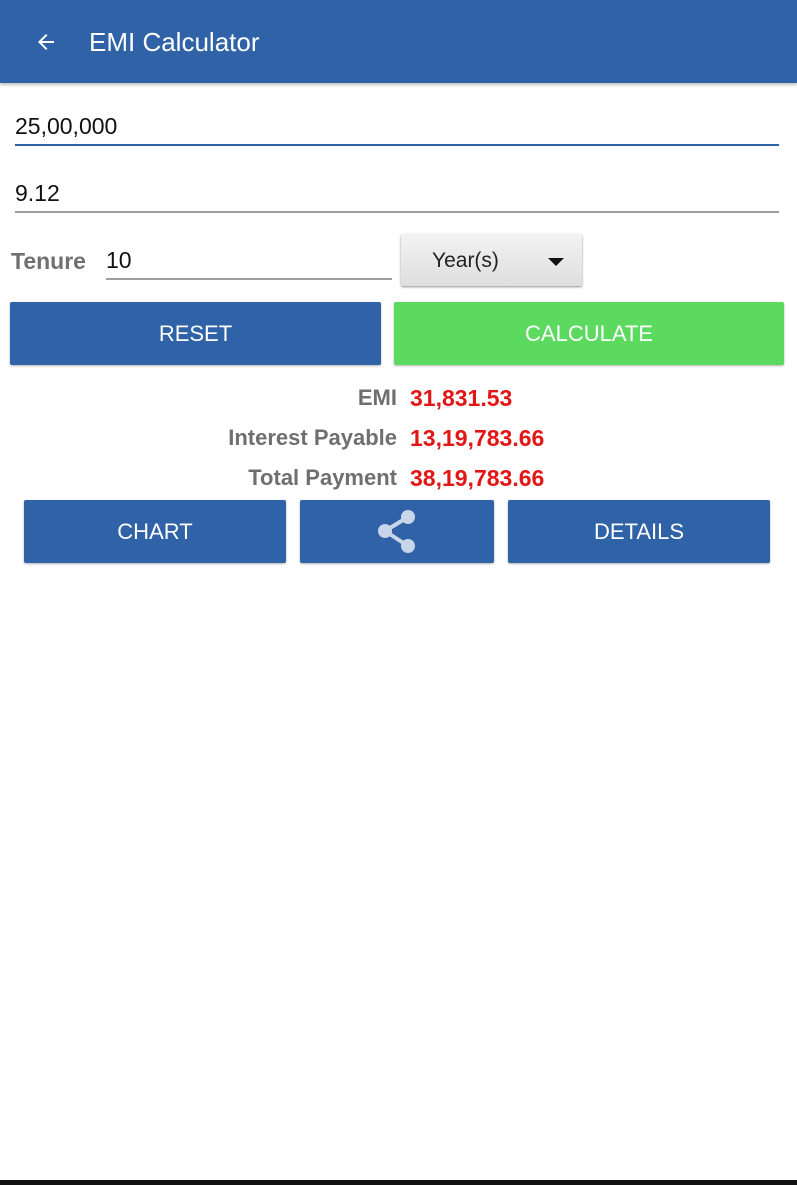 This screenshot has width=797, height=1185. What do you see at coordinates (639, 531) in the screenshot?
I see `details-button: DETAILS` at bounding box center [639, 531].